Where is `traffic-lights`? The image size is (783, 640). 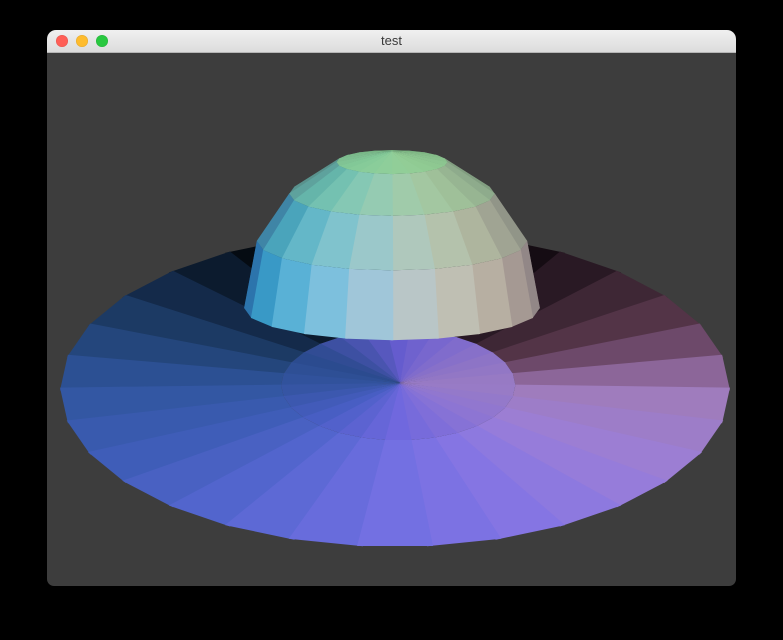
traffic-lights is located at coordinates (82, 41).